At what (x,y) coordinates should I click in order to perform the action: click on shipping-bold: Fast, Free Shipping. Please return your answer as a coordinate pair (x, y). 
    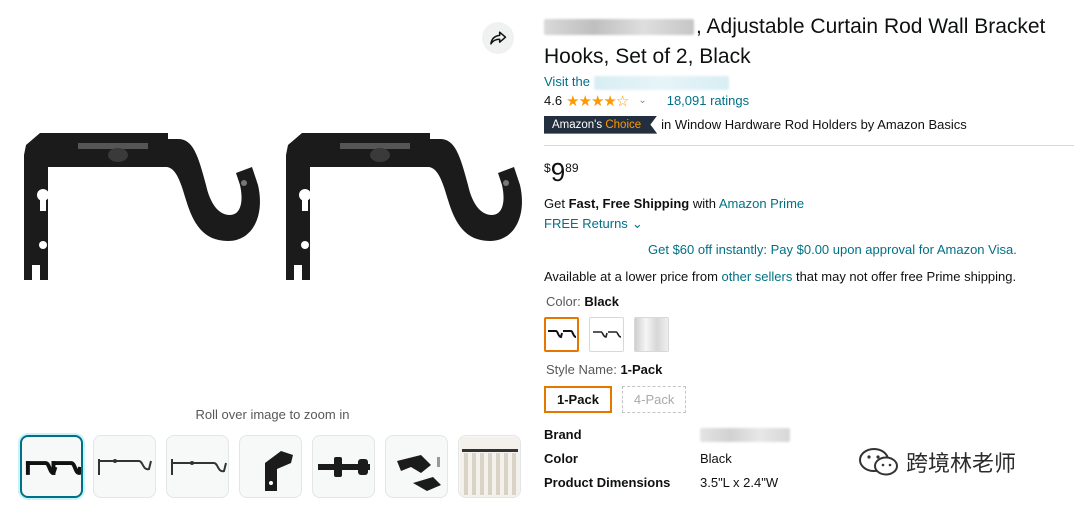
    Looking at the image, I should click on (629, 203).